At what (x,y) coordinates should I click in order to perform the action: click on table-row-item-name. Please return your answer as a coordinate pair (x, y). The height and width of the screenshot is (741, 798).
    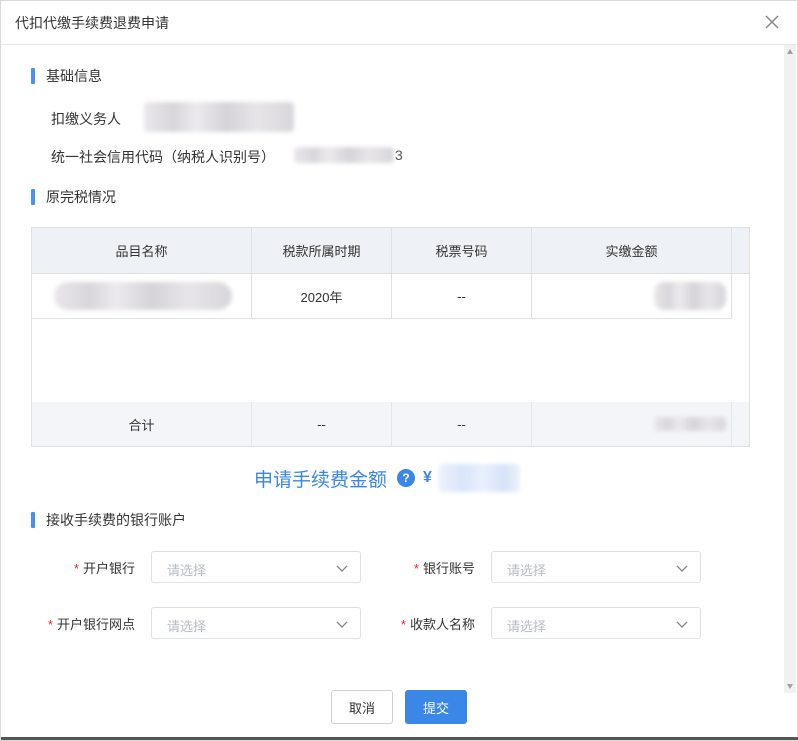
    Looking at the image, I should click on (142, 296).